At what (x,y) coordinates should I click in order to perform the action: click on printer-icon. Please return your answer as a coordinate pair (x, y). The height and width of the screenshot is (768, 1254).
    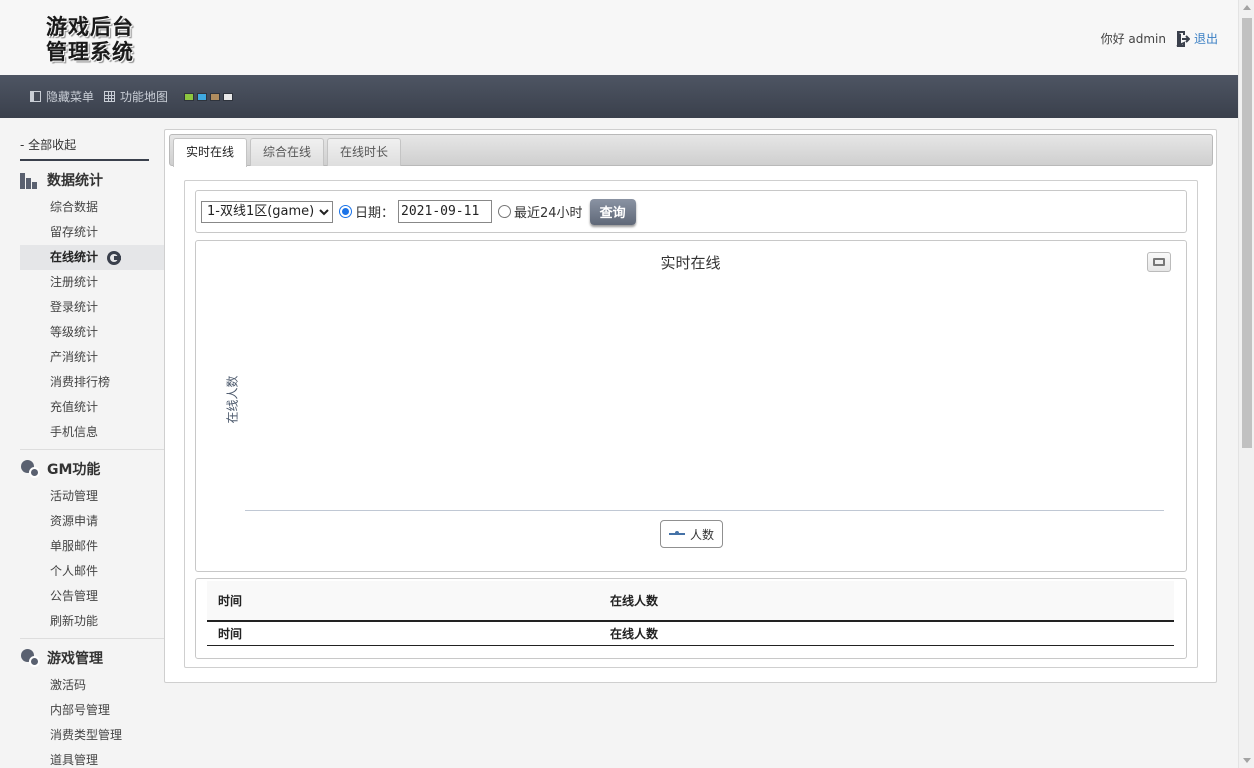
    Looking at the image, I should click on (1159, 262).